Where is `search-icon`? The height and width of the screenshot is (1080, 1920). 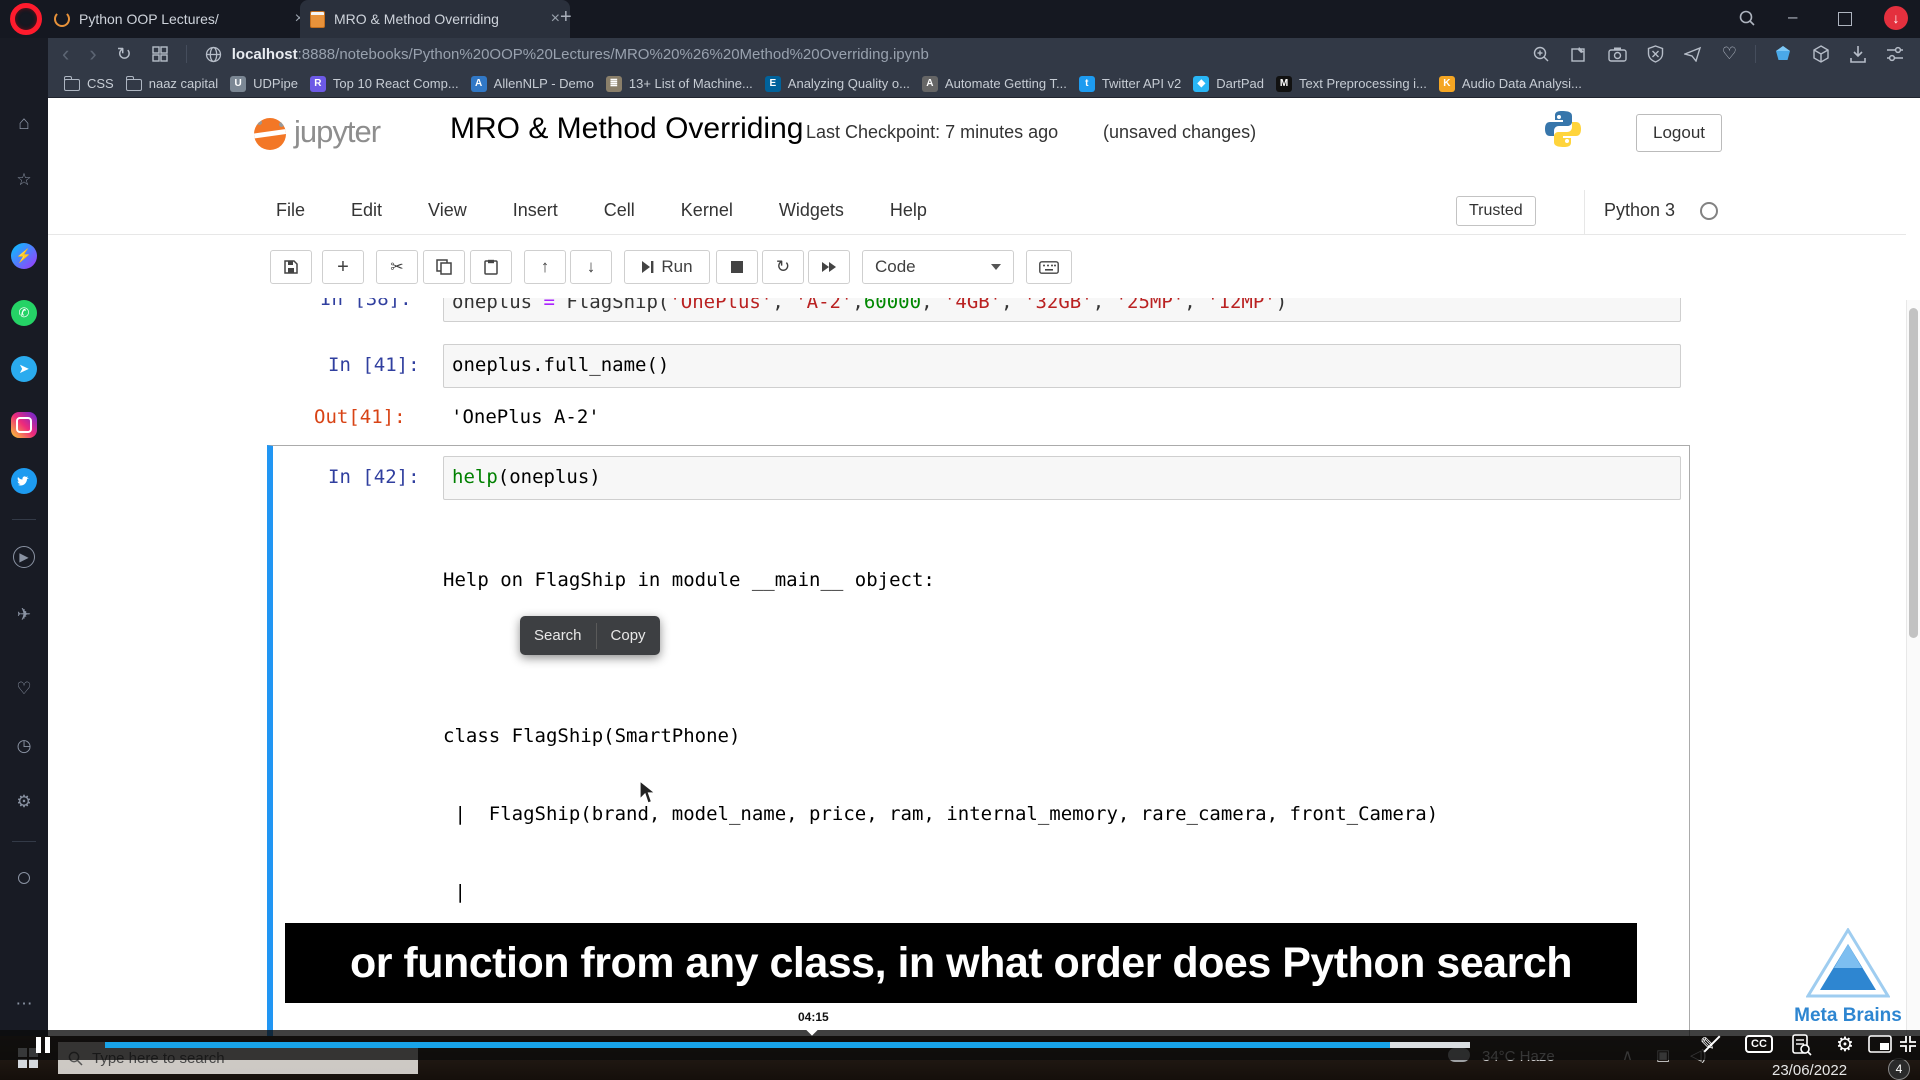
search-icon is located at coordinates (1747, 18).